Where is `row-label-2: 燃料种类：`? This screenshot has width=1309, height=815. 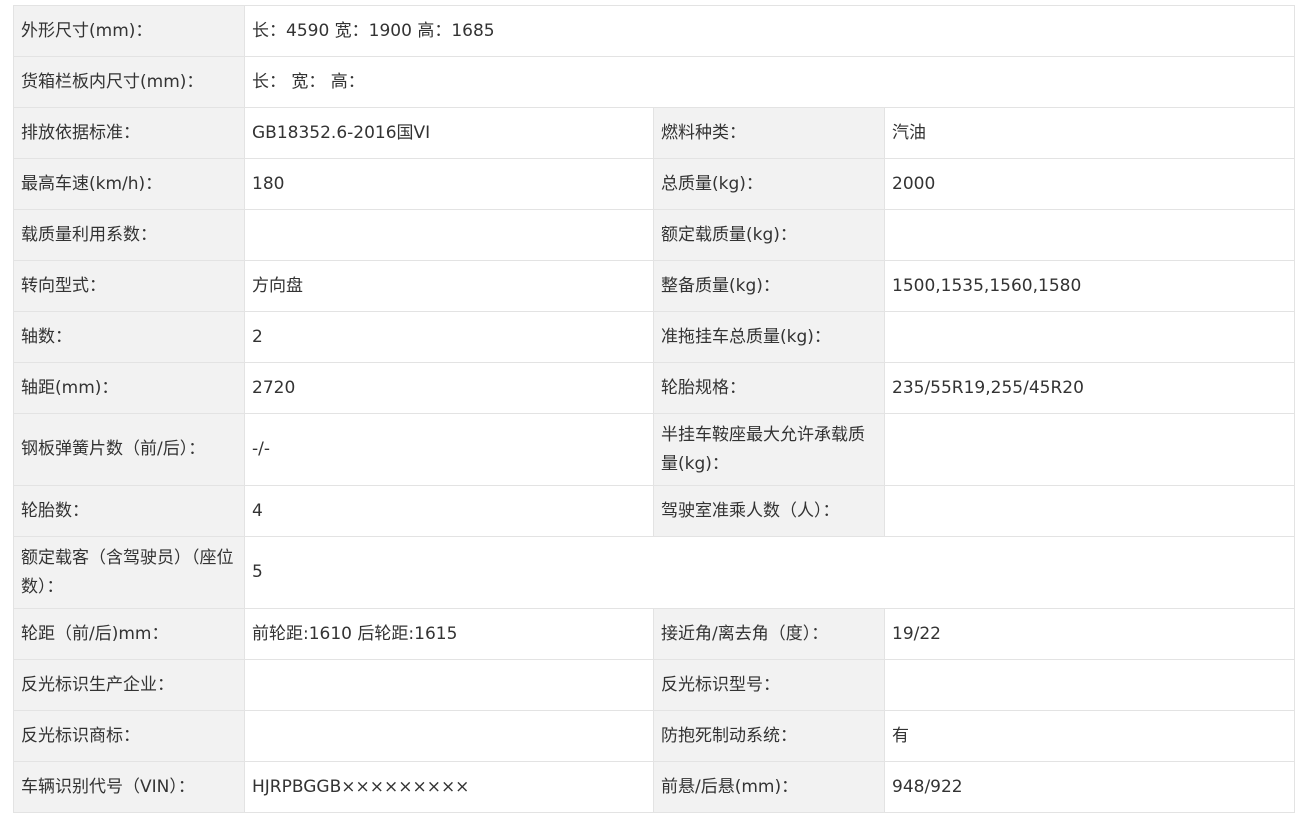
row-label-2: 燃料种类： is located at coordinates (769, 133).